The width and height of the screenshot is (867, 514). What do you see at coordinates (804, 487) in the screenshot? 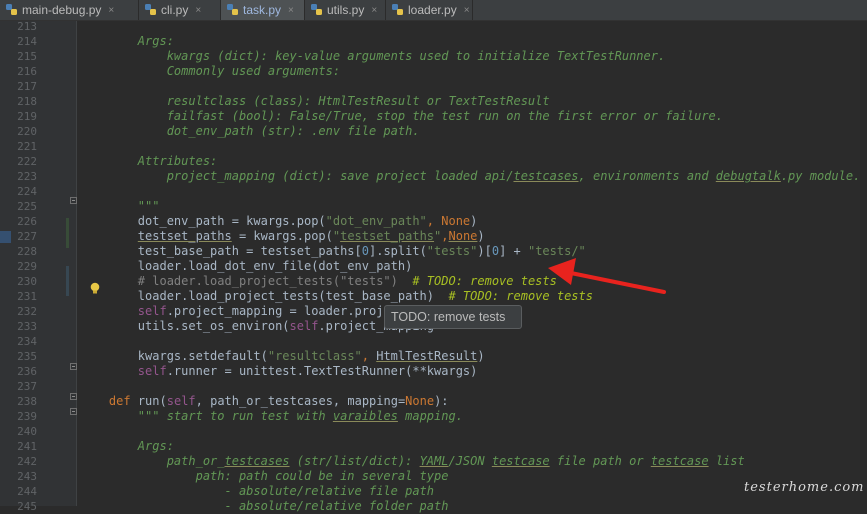
I see `watermark-text: testerhome.com` at bounding box center [804, 487].